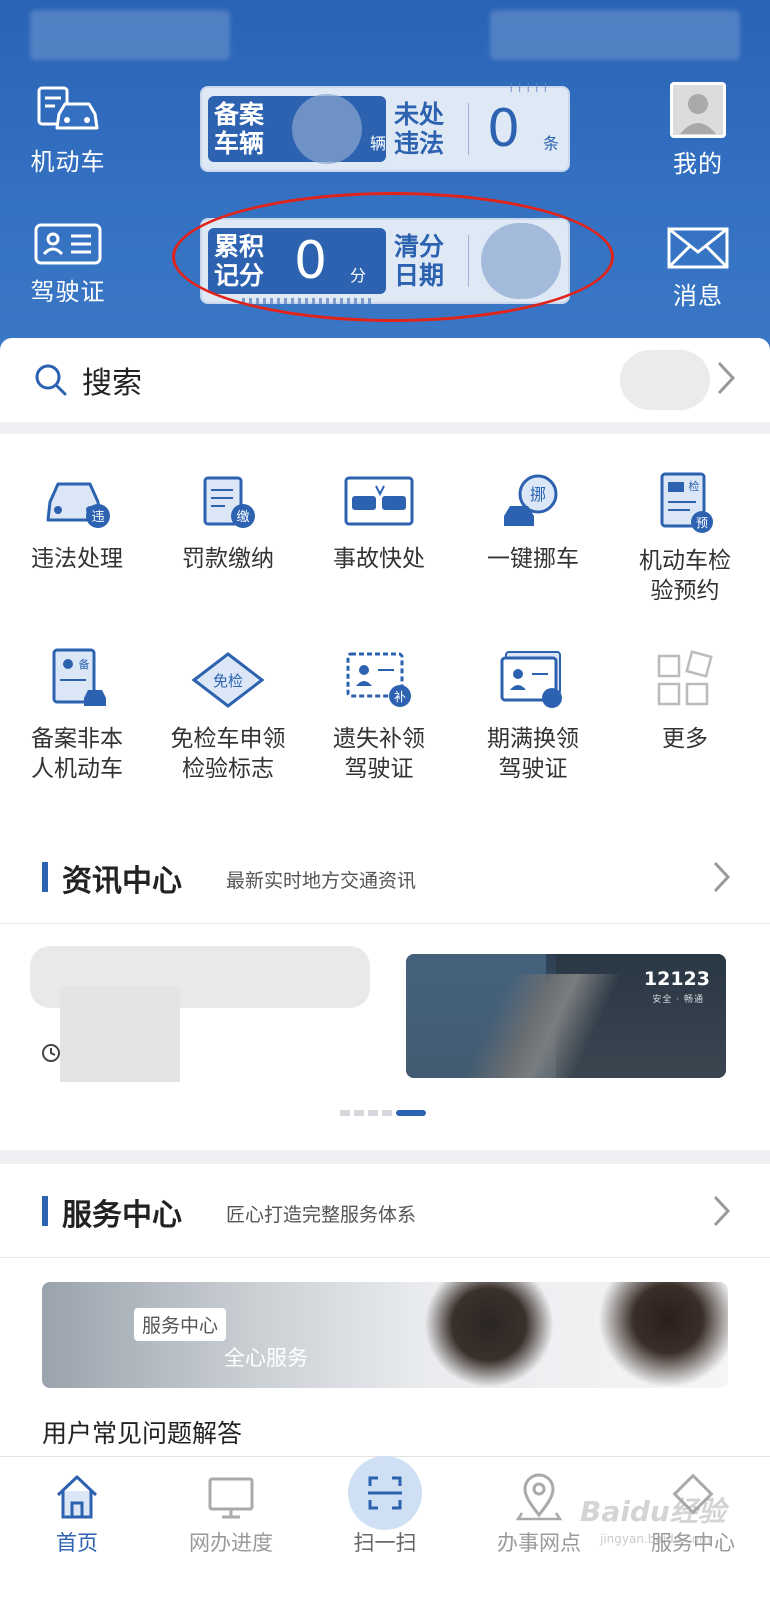 The width and height of the screenshot is (770, 1600). Describe the element at coordinates (229, 502) in the screenshot. I see `fine-payment-icon: 缴` at that location.